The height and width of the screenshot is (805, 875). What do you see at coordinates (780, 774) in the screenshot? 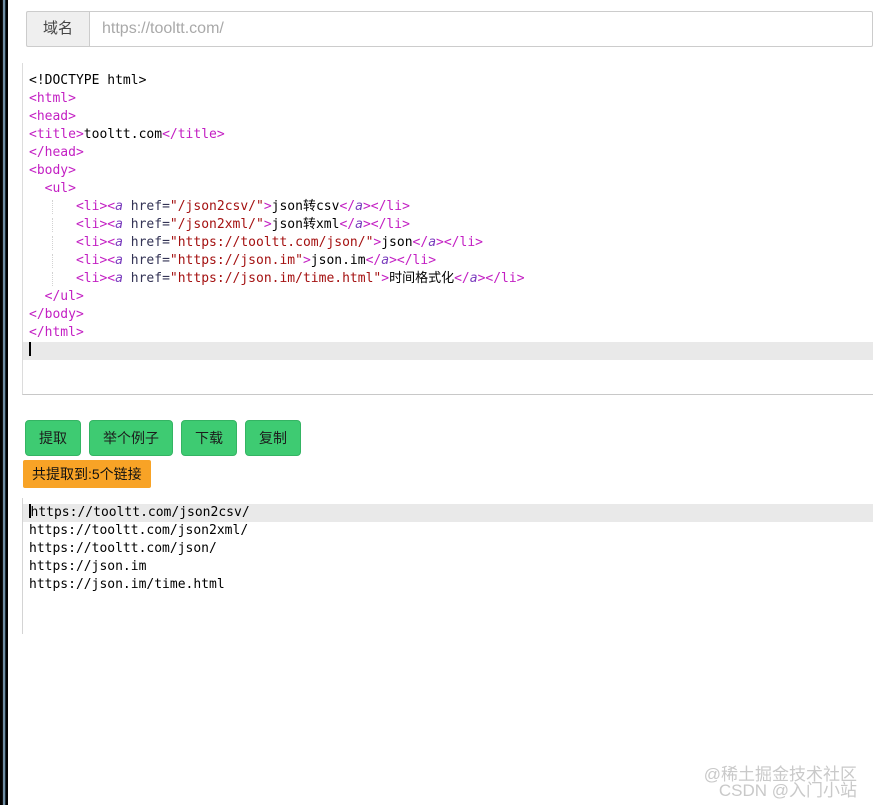
I see `watermark-line-1: @稀土掘金技术社区` at bounding box center [780, 774].